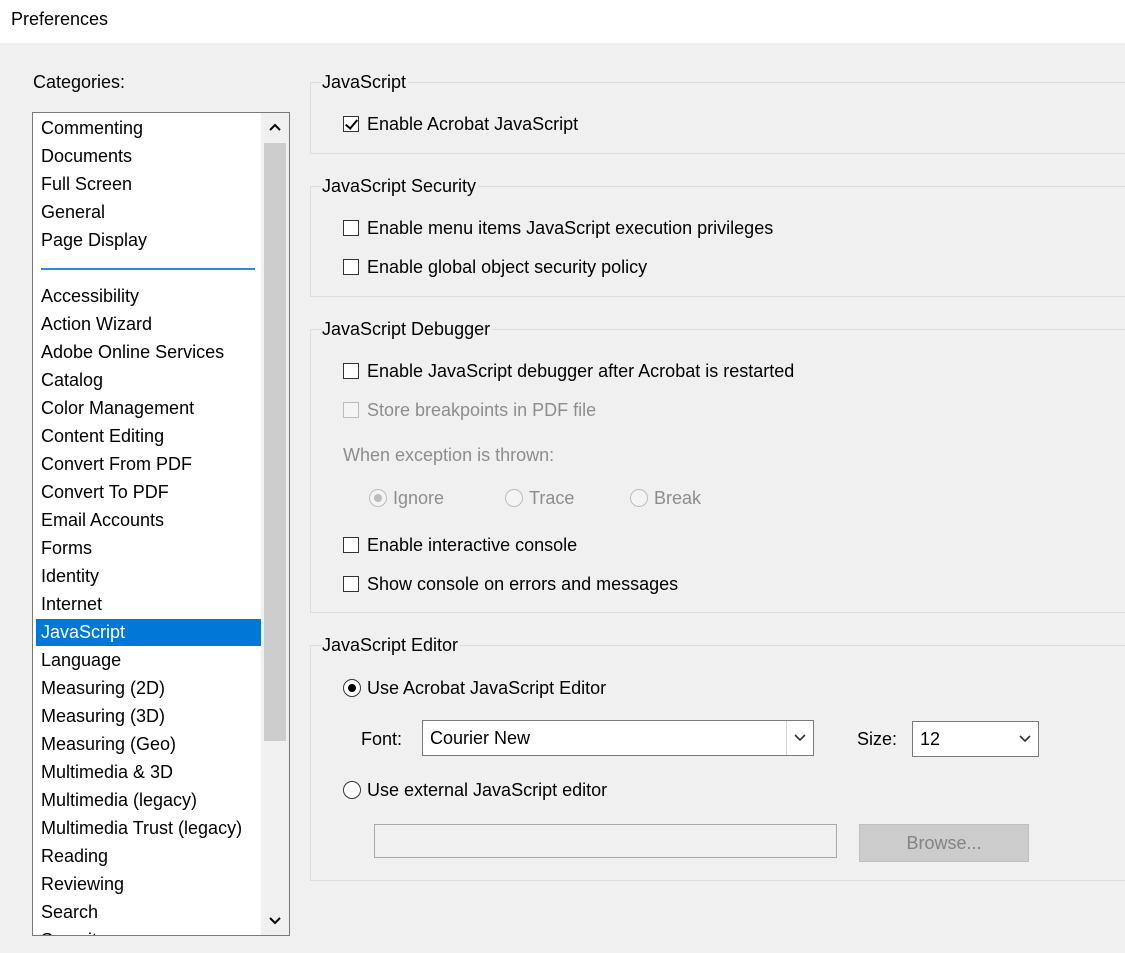 The height and width of the screenshot is (953, 1125). Describe the element at coordinates (148, 212) in the screenshot. I see `list-item-general: General` at that location.